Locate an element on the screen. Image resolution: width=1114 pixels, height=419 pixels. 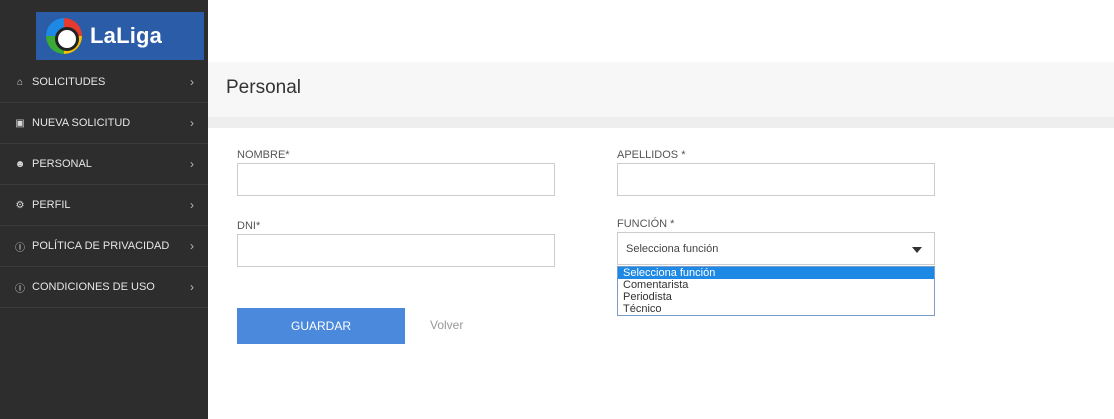
option-selecciona-funcion: Selecciona función is located at coordinates (776, 273).